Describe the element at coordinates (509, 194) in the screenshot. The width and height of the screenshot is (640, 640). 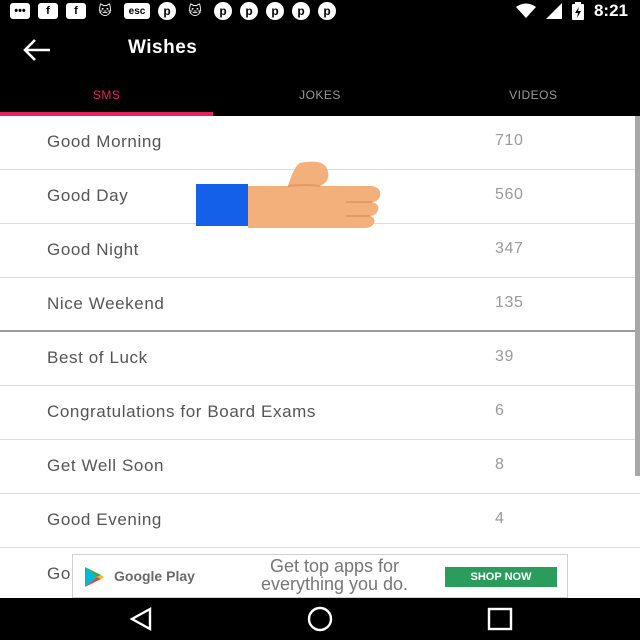
I see `list-item-count: 560` at that location.